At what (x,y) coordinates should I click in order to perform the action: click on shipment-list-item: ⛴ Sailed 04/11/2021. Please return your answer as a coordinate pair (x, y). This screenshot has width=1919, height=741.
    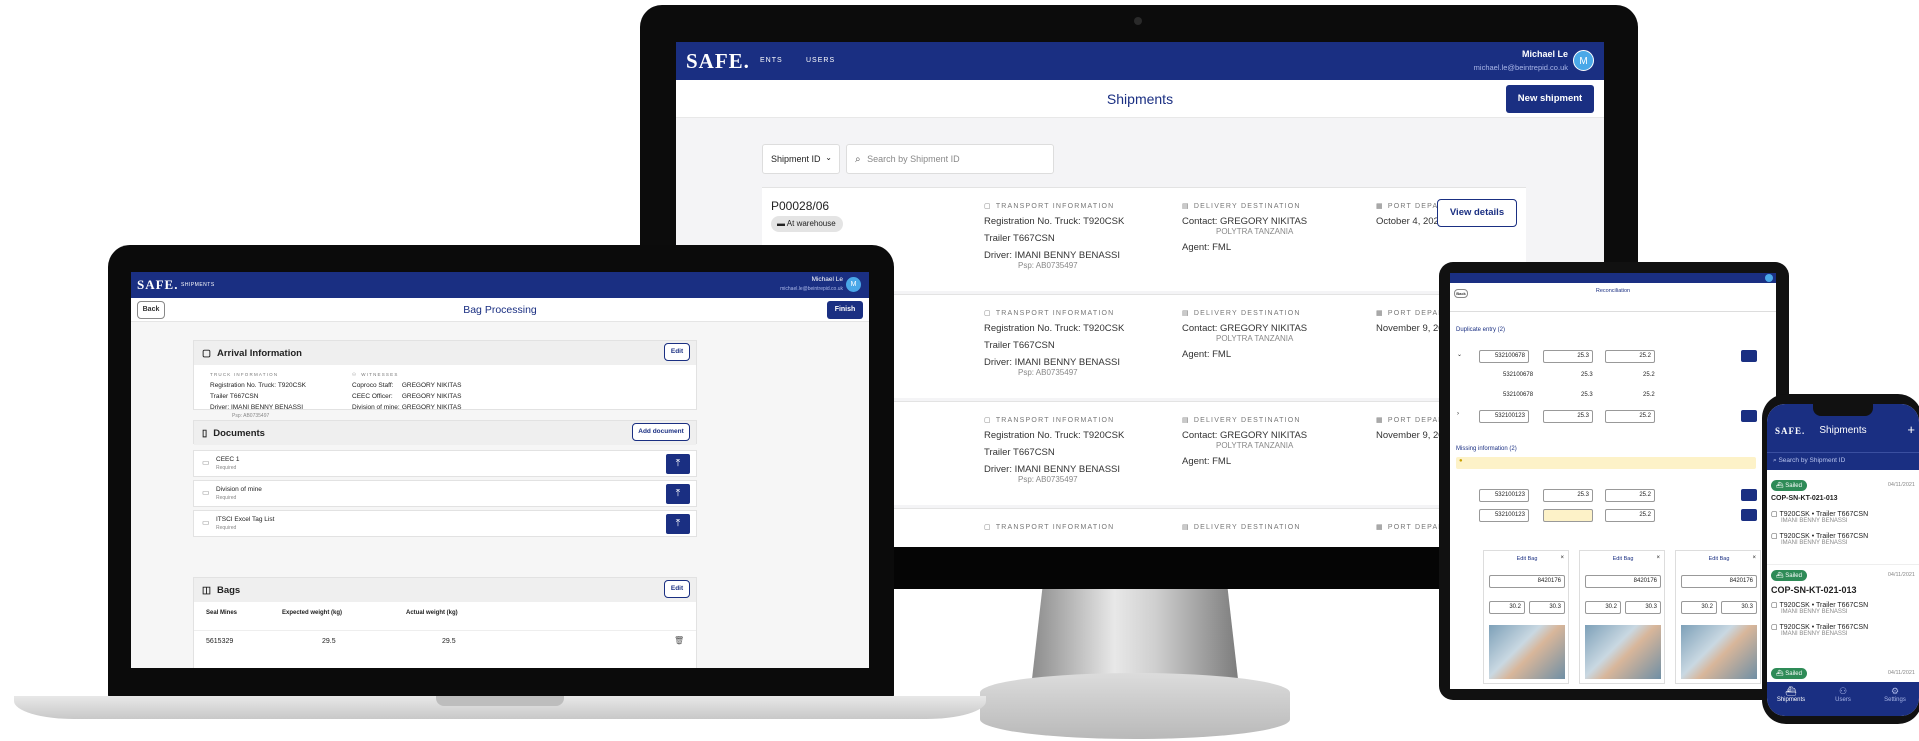
    Looking at the image, I should click on (1843, 673).